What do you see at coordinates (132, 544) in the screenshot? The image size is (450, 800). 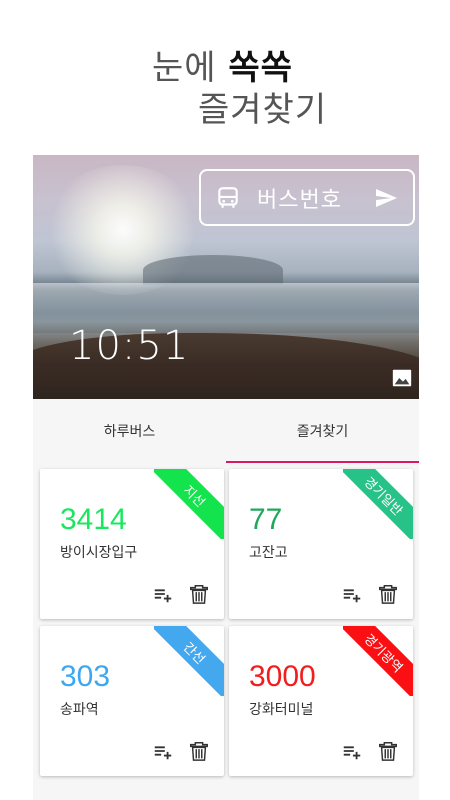 I see `favorite-card: 지선 3414 방이시장입구` at bounding box center [132, 544].